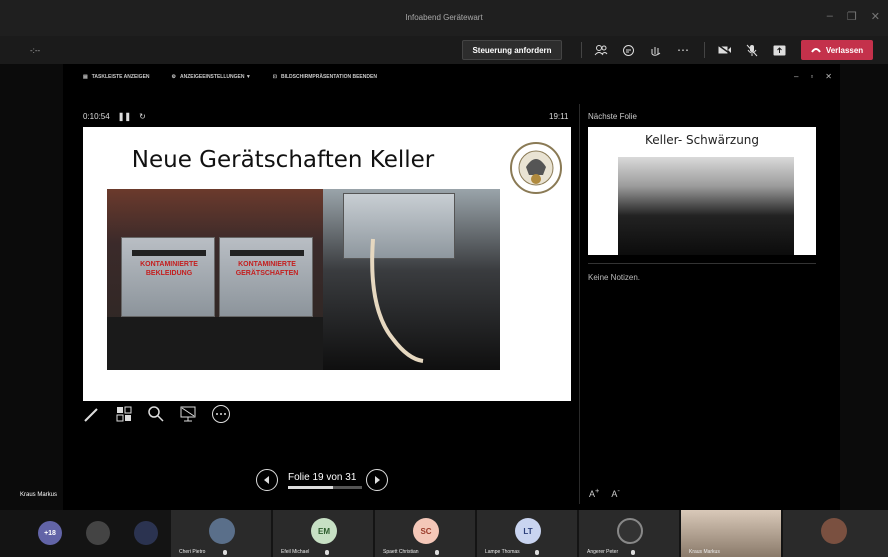 Image resolution: width=888 pixels, height=557 pixels. Describe the element at coordinates (35, 50) in the screenshot. I see `meeting-timer: -:--` at that location.